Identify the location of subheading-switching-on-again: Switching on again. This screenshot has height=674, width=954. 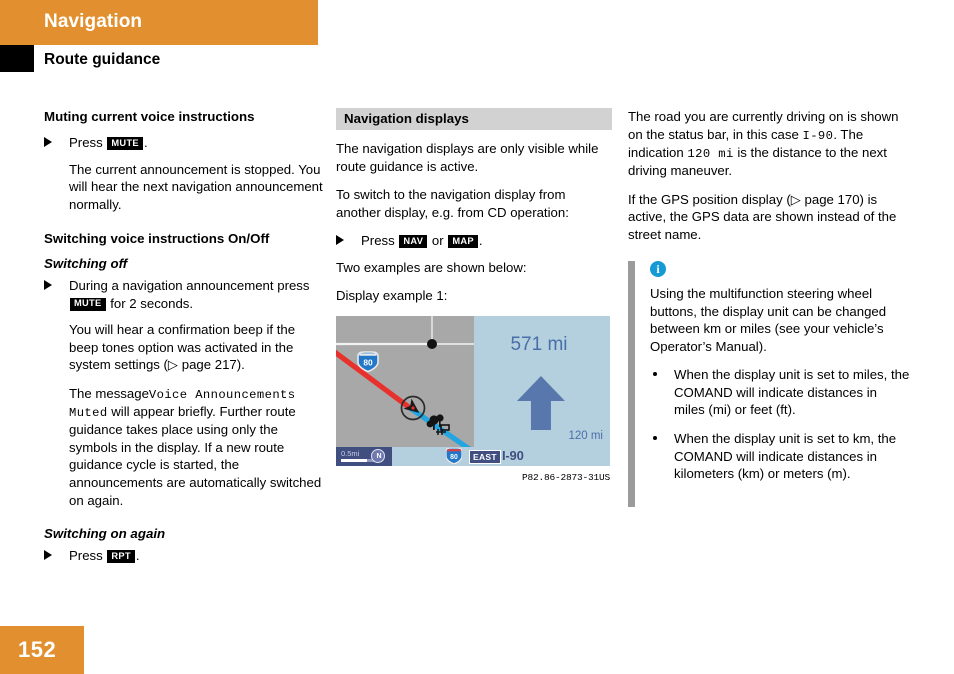
(105, 534).